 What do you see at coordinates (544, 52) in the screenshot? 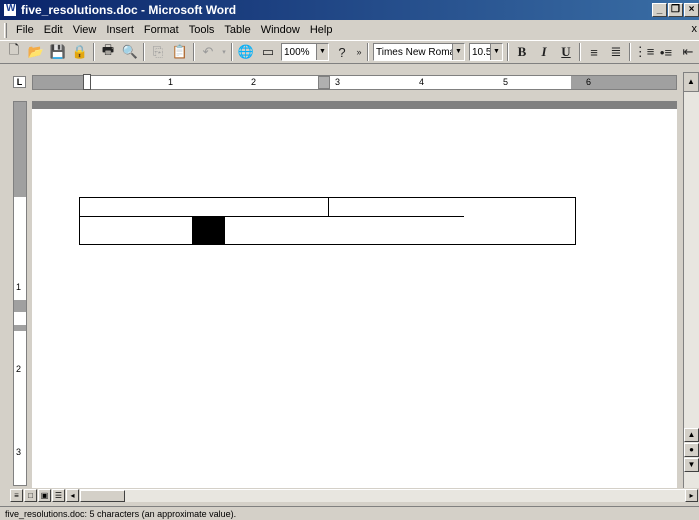
I see `italic-button: I` at bounding box center [544, 52].